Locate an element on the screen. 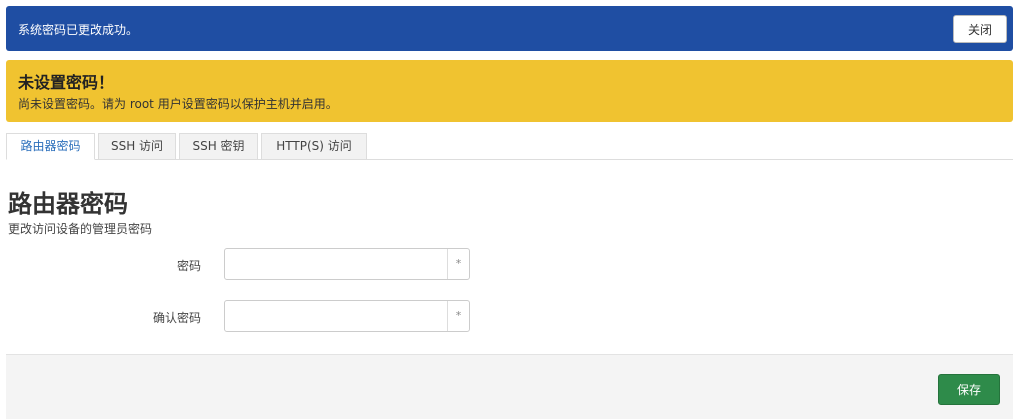  tab-bar: 路由器密码 SSH 访问 SSH 密钥 HTTP(S) 访问 is located at coordinates (509, 146).